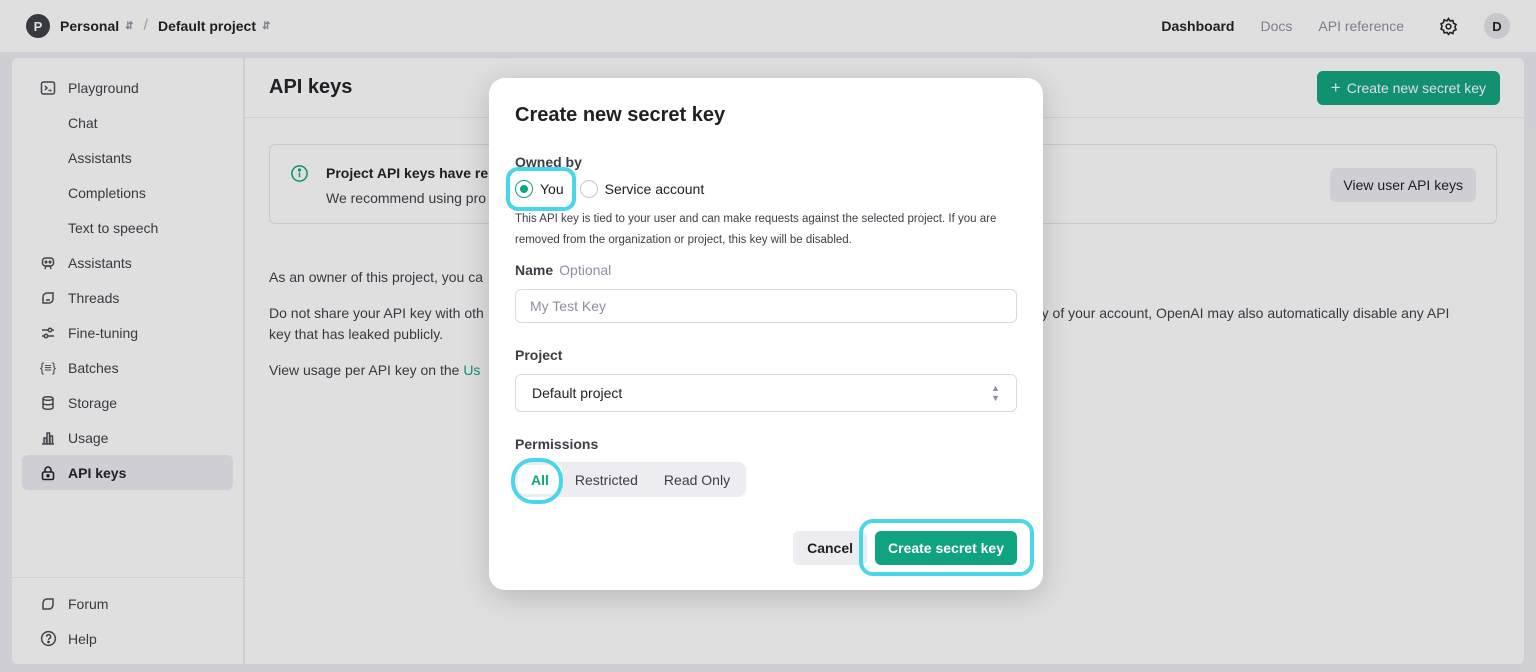 Image resolution: width=1536 pixels, height=672 pixels. I want to click on radio-unselected, so click(588, 189).